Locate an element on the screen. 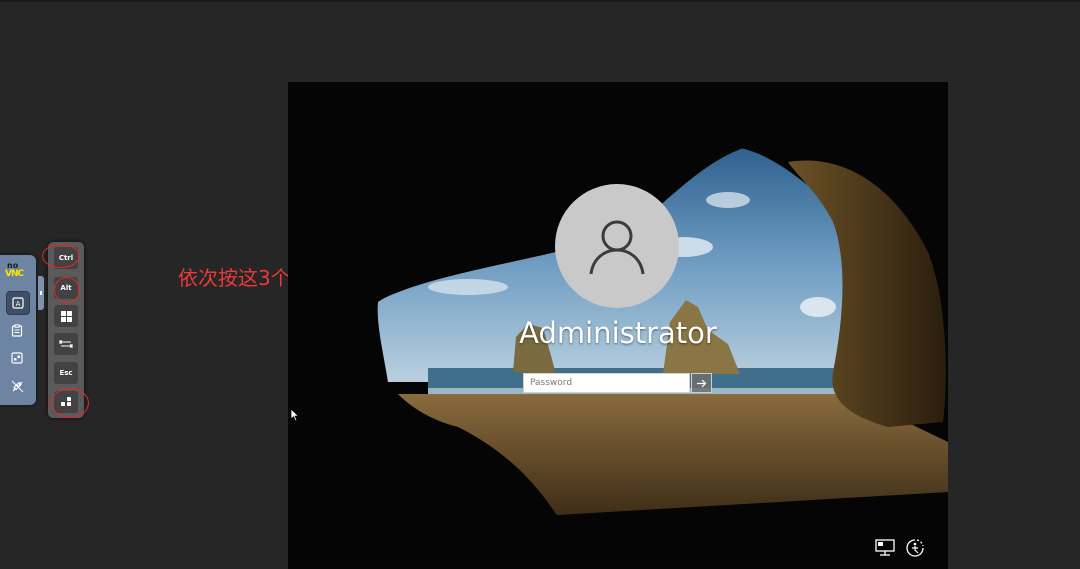 The width and height of the screenshot is (1080, 569). alt-key: Alt is located at coordinates (66, 288).